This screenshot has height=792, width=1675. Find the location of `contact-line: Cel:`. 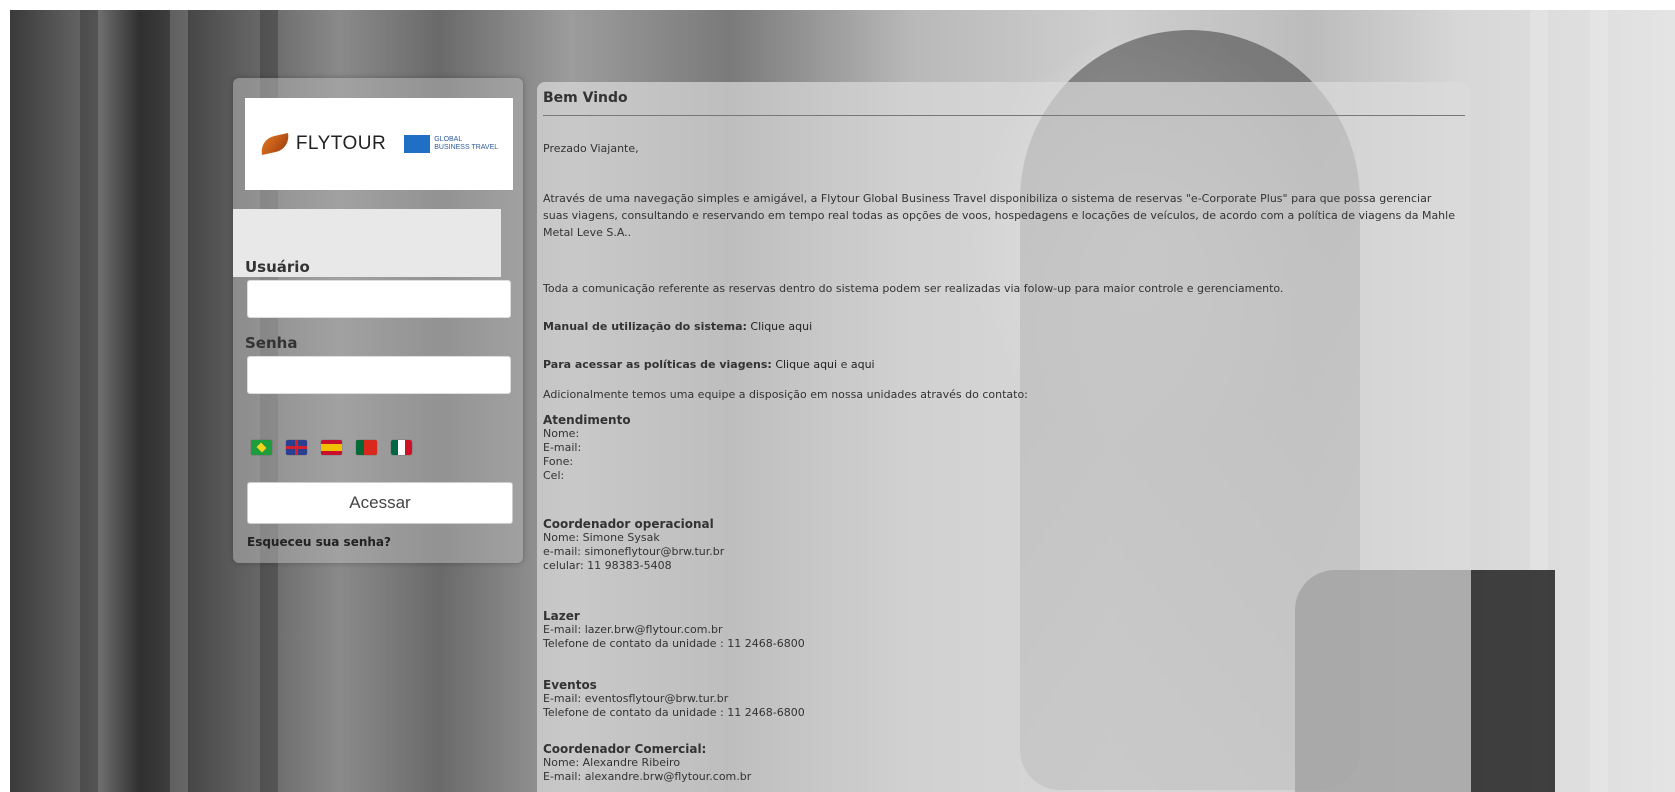

contact-line: Cel: is located at coordinates (554, 475).